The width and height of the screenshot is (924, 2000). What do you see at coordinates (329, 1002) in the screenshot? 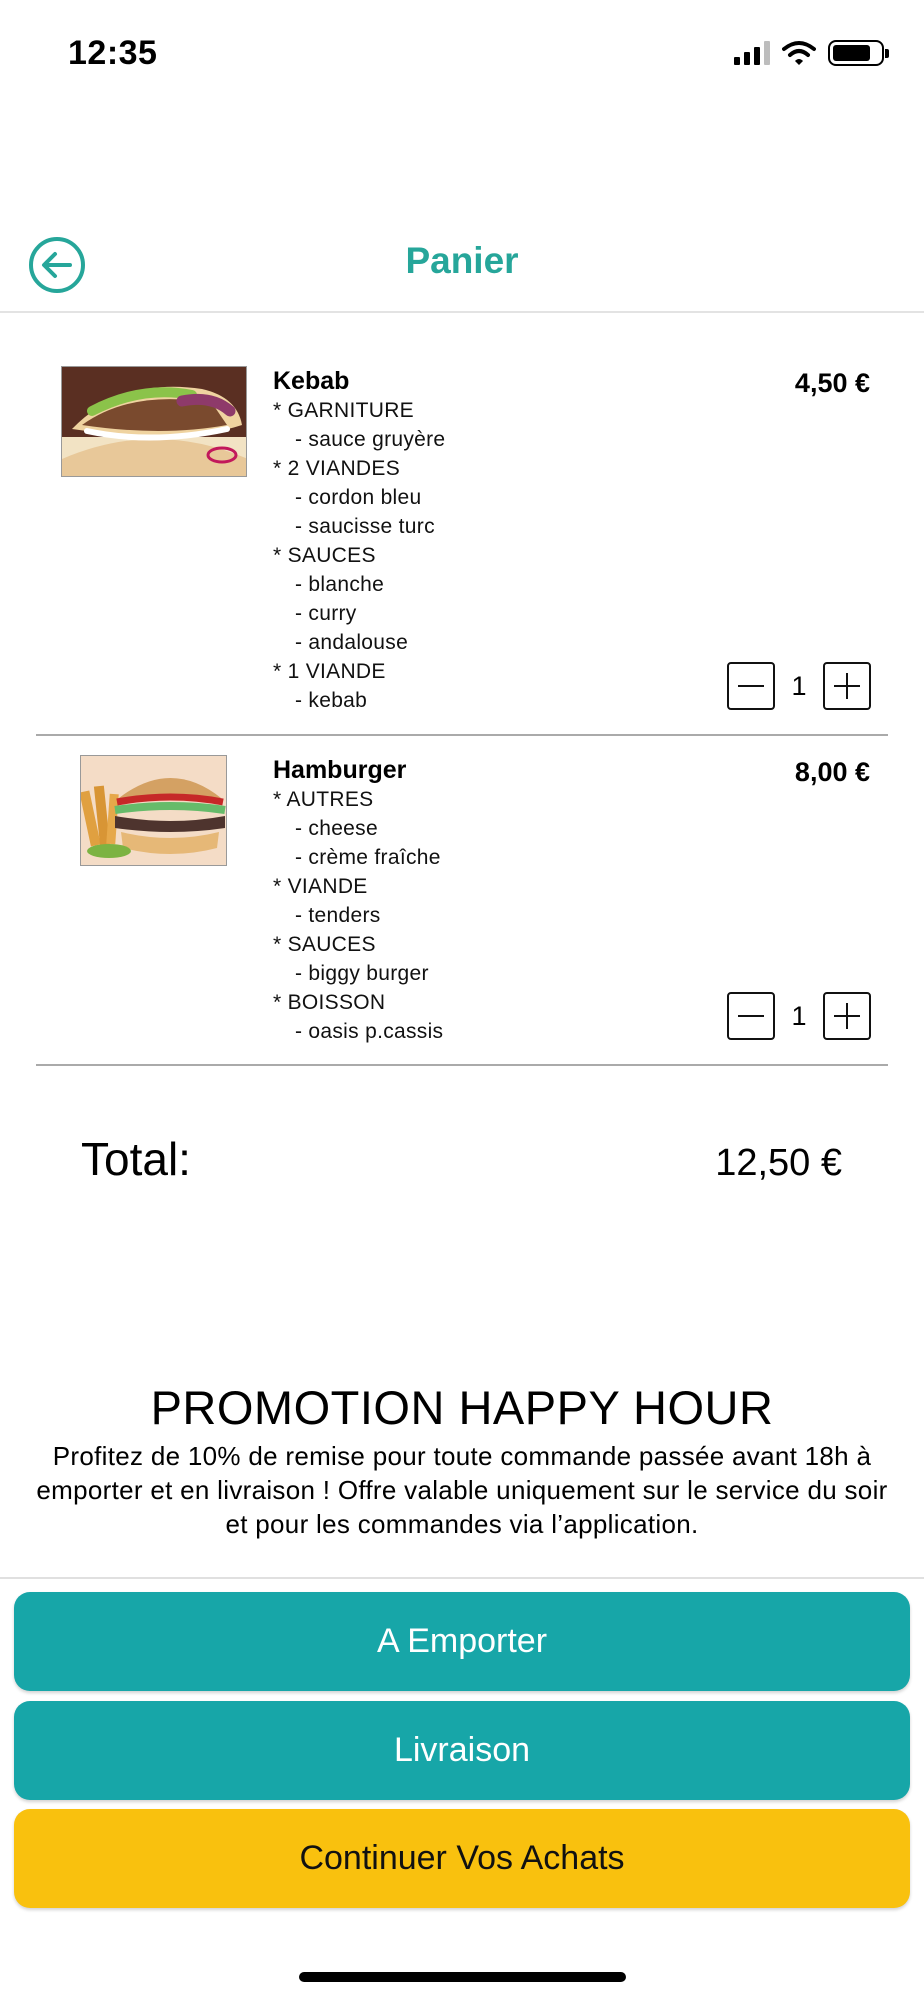
I see `option-group: * BOISSON` at bounding box center [329, 1002].